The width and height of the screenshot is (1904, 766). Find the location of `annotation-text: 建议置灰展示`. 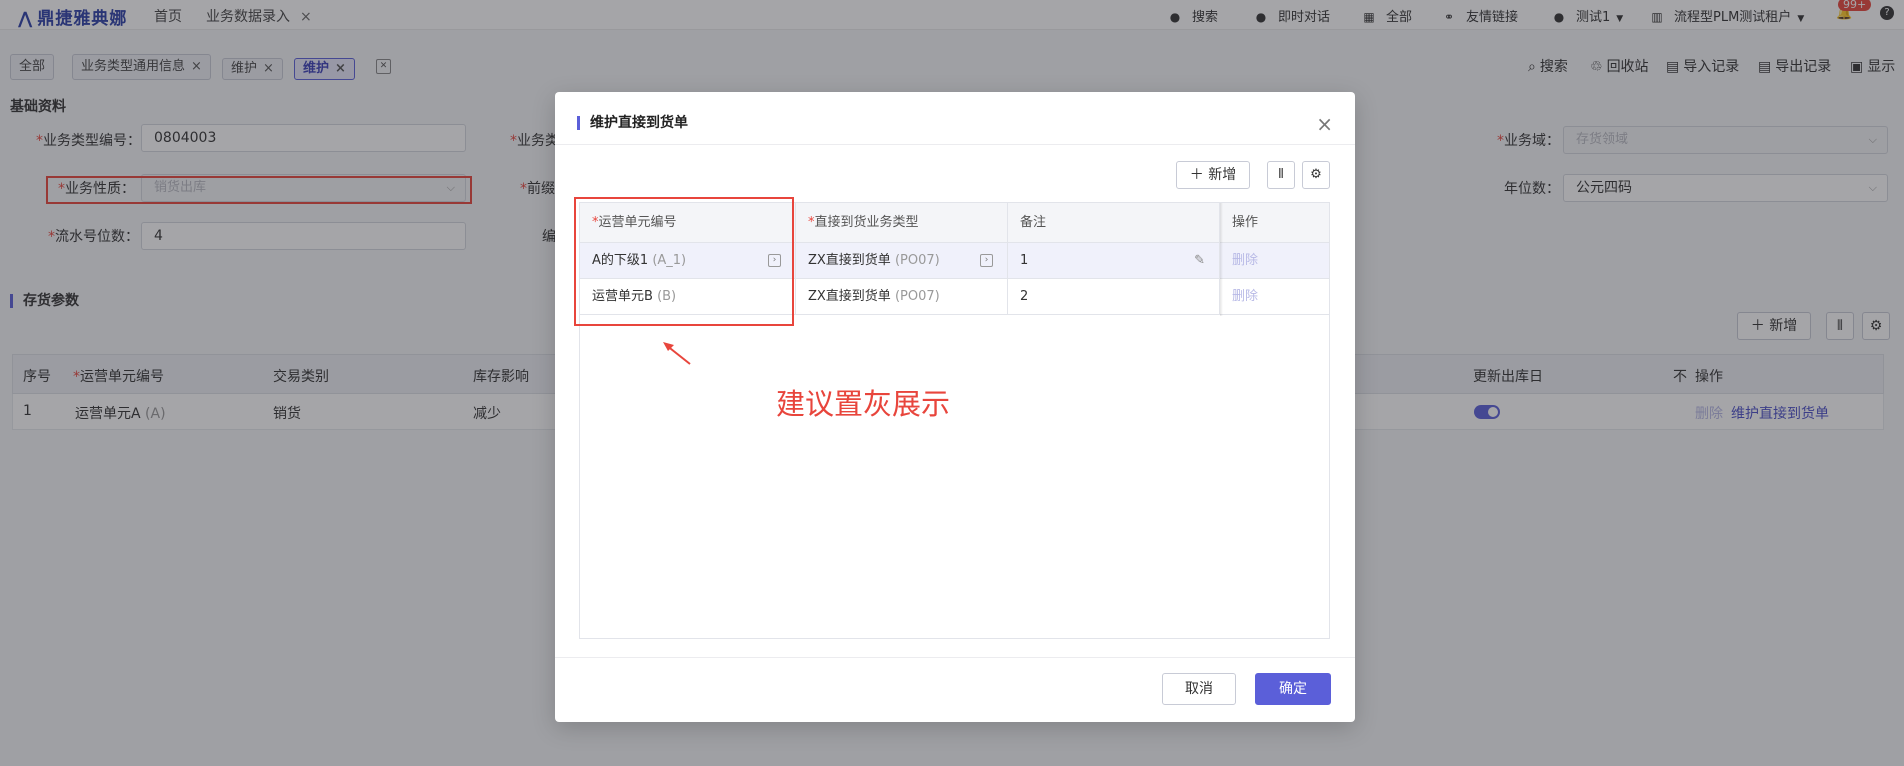

annotation-text: 建议置灰展示 is located at coordinates (863, 404).